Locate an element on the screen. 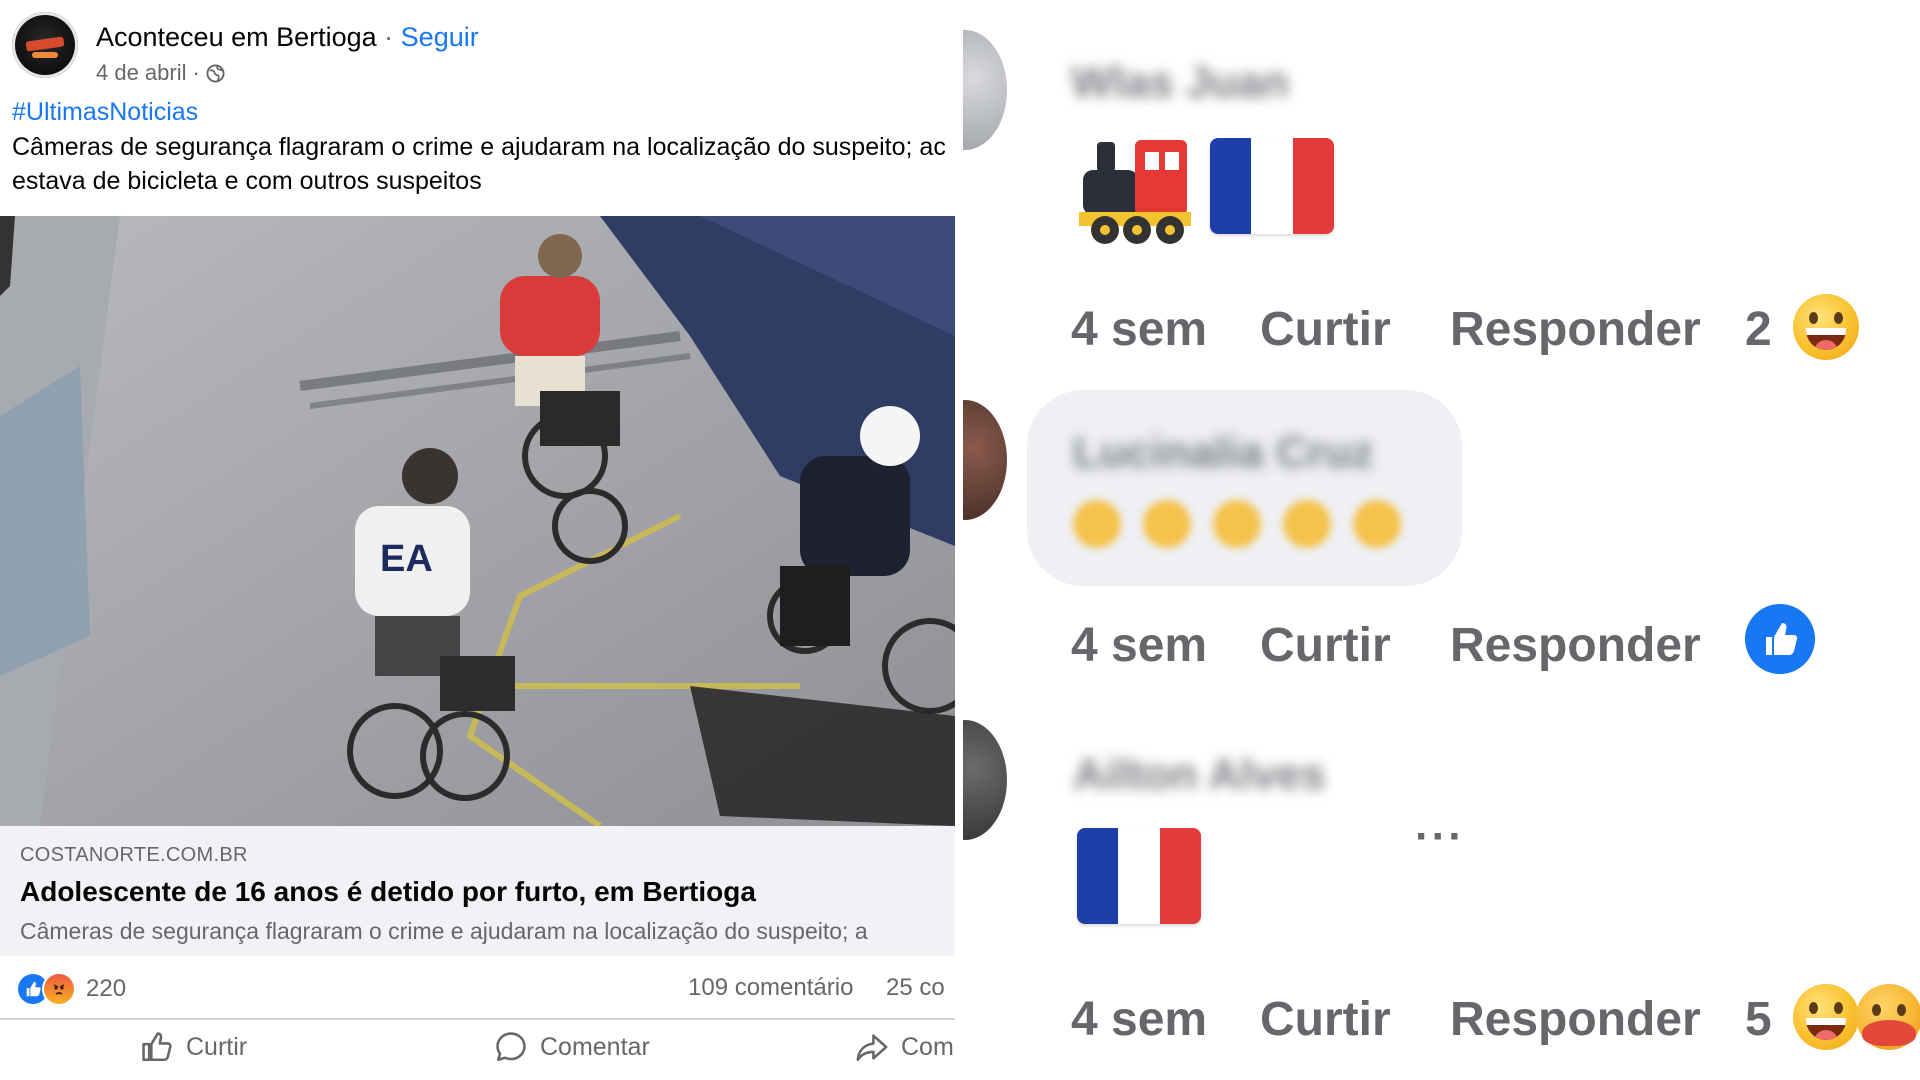  commenter-name: Lucinalia Cruz is located at coordinates (1223, 453).